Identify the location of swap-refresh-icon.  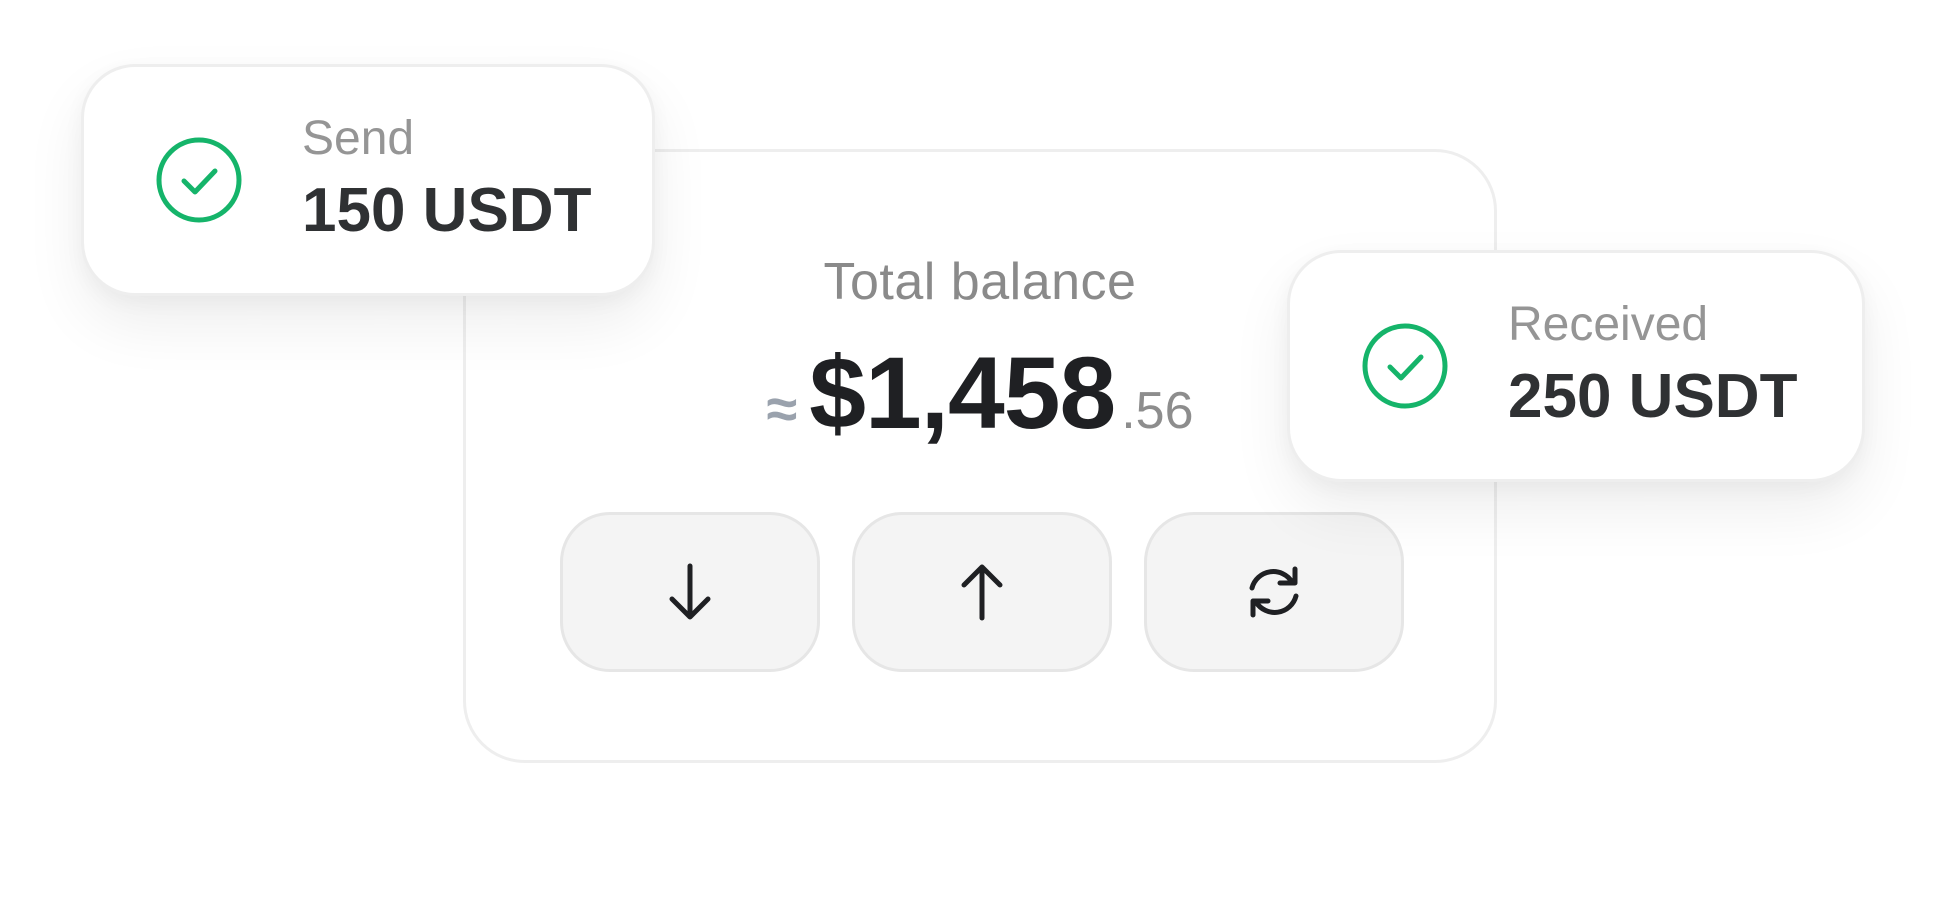
(1274, 592).